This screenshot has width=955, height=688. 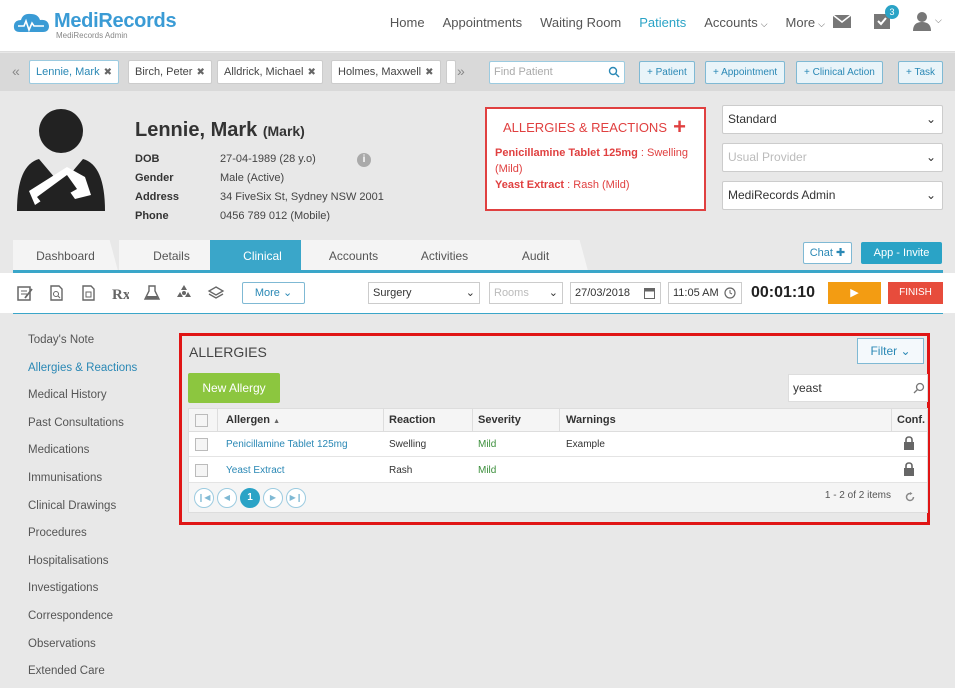 I want to click on gender-label: Gender, so click(x=154, y=178).